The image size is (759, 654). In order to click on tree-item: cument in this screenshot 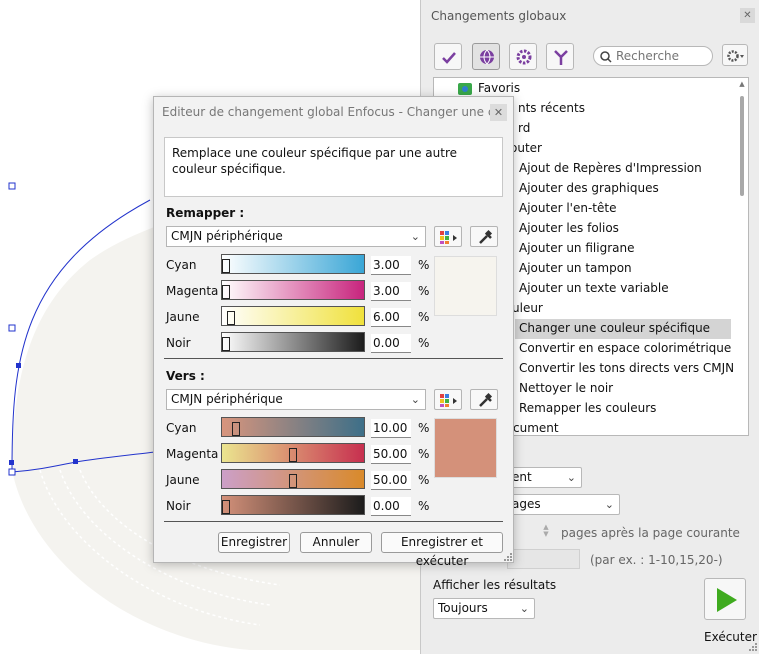, I will do `click(536, 428)`.